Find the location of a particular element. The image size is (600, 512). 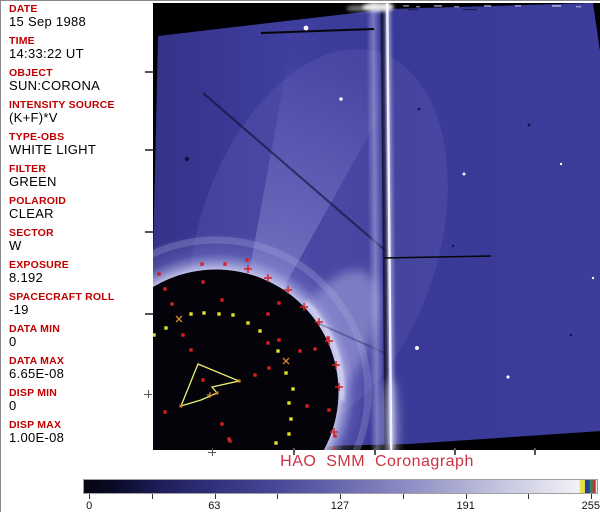

metadata-value: 8.192 is located at coordinates (26, 277).